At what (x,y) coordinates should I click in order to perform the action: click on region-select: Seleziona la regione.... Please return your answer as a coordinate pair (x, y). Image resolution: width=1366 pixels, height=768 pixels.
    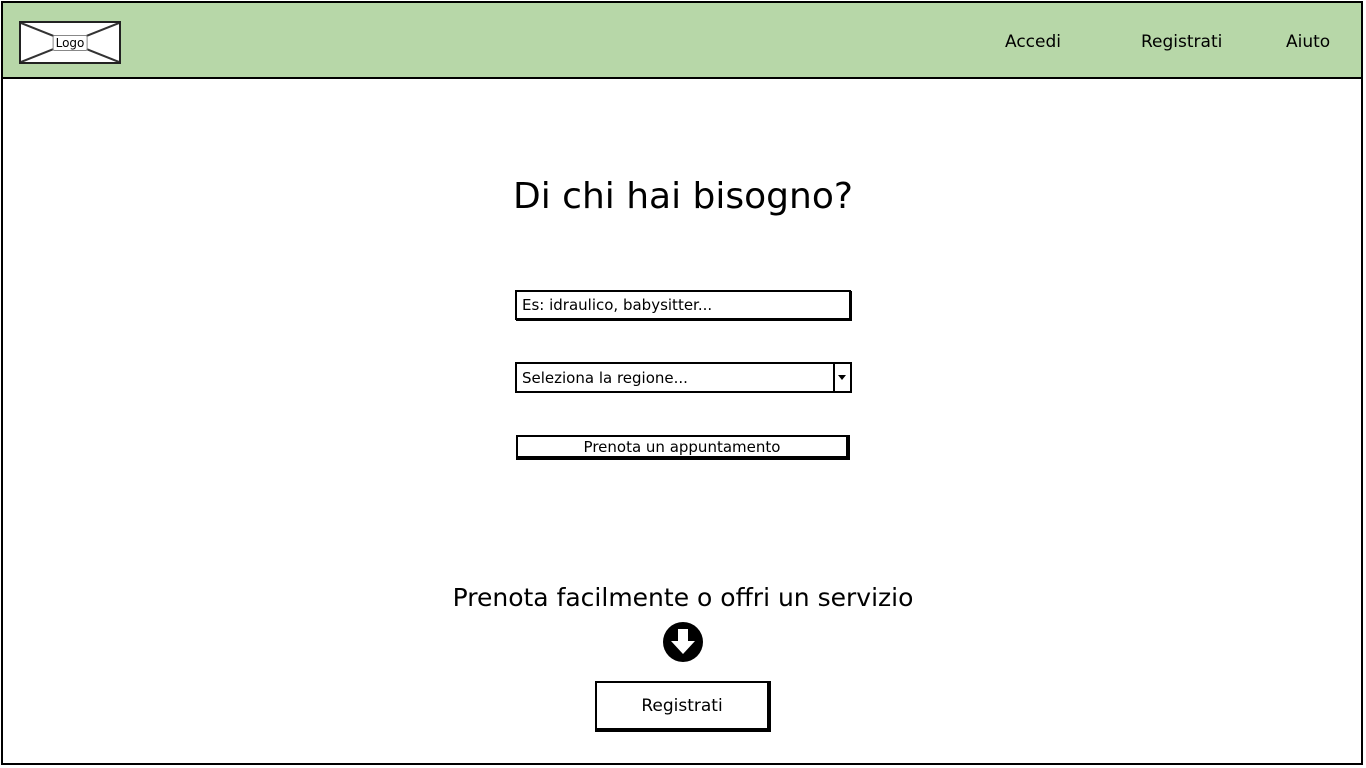
    Looking at the image, I should click on (683, 377).